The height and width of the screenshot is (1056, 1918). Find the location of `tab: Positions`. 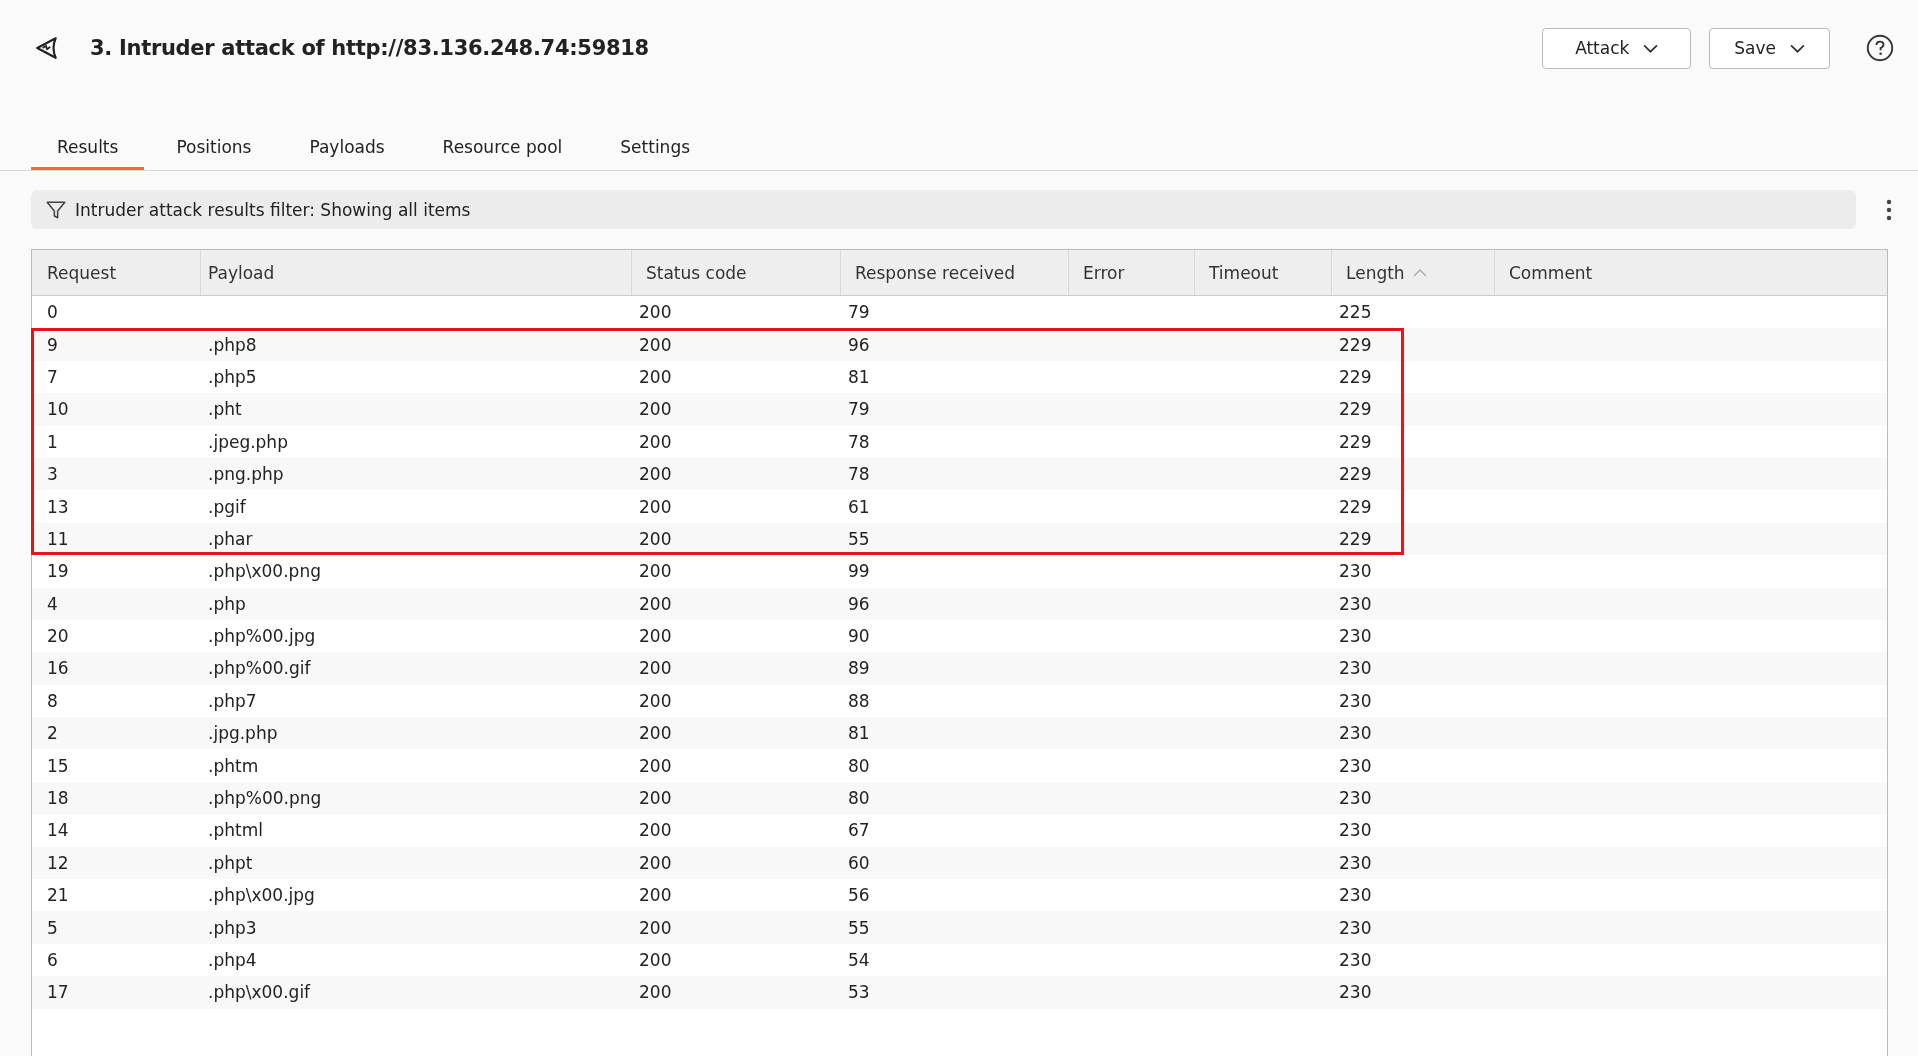

tab: Positions is located at coordinates (214, 153).